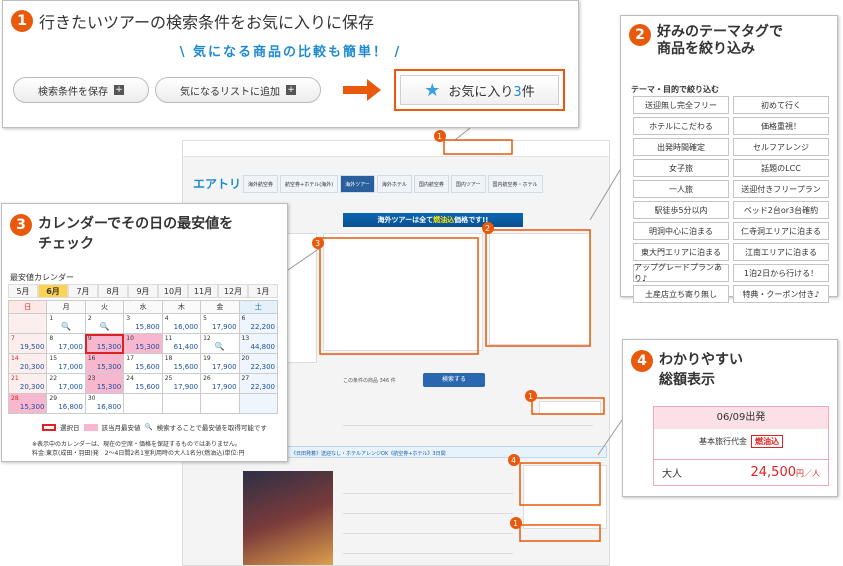 The height and width of the screenshot is (566, 843). I want to click on theme-tag: 女子旅, so click(681, 168).